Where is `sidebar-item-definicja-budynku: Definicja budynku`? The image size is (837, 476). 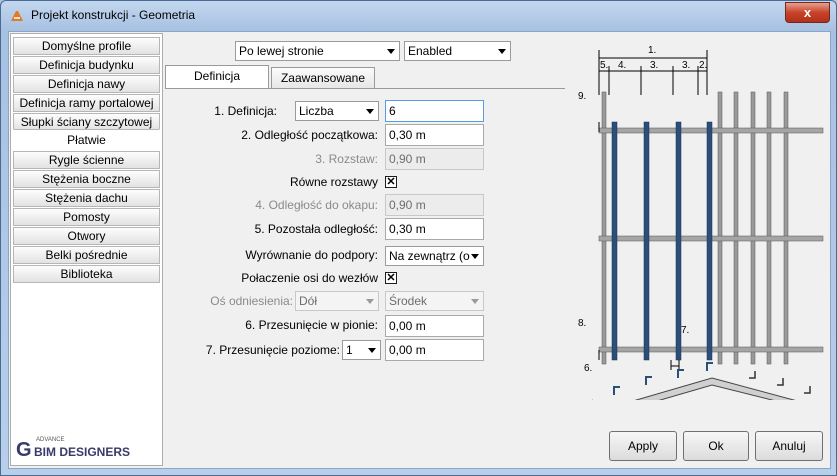 sidebar-item-definicja-budynku: Definicja budynku is located at coordinates (86, 65).